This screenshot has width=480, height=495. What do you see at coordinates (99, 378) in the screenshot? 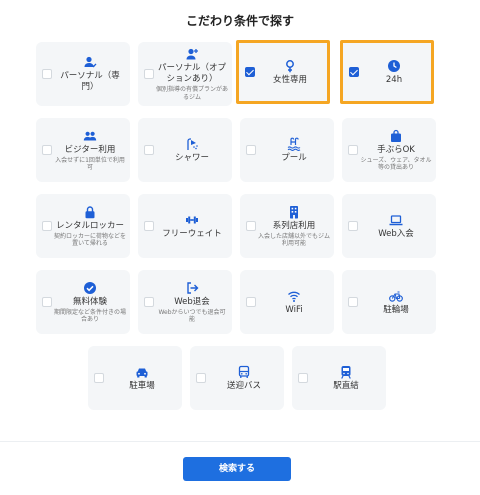
I see `checkbox-parking` at bounding box center [99, 378].